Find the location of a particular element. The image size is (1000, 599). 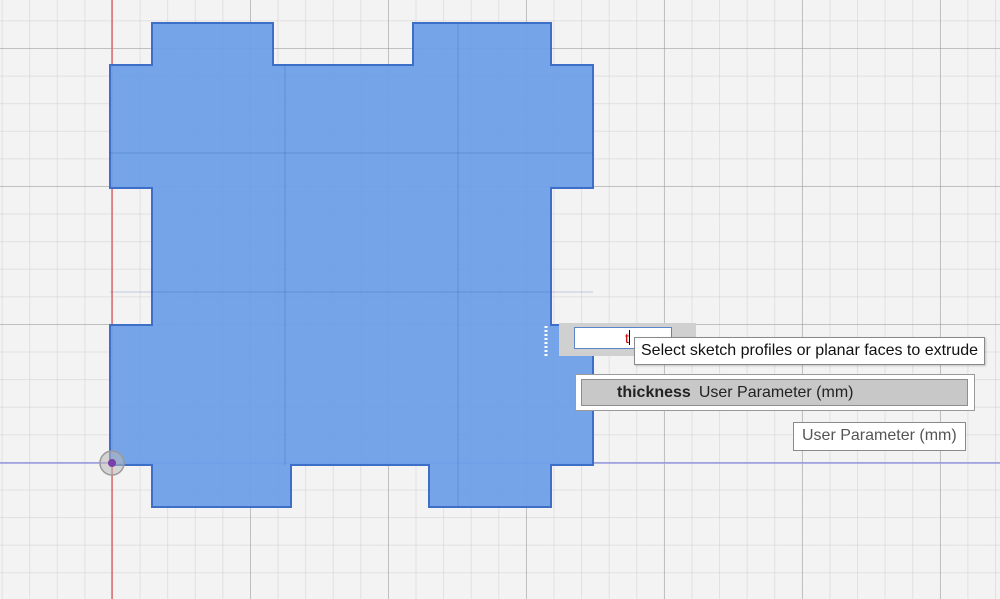

sketch-origin-icon is located at coordinates (112, 463).